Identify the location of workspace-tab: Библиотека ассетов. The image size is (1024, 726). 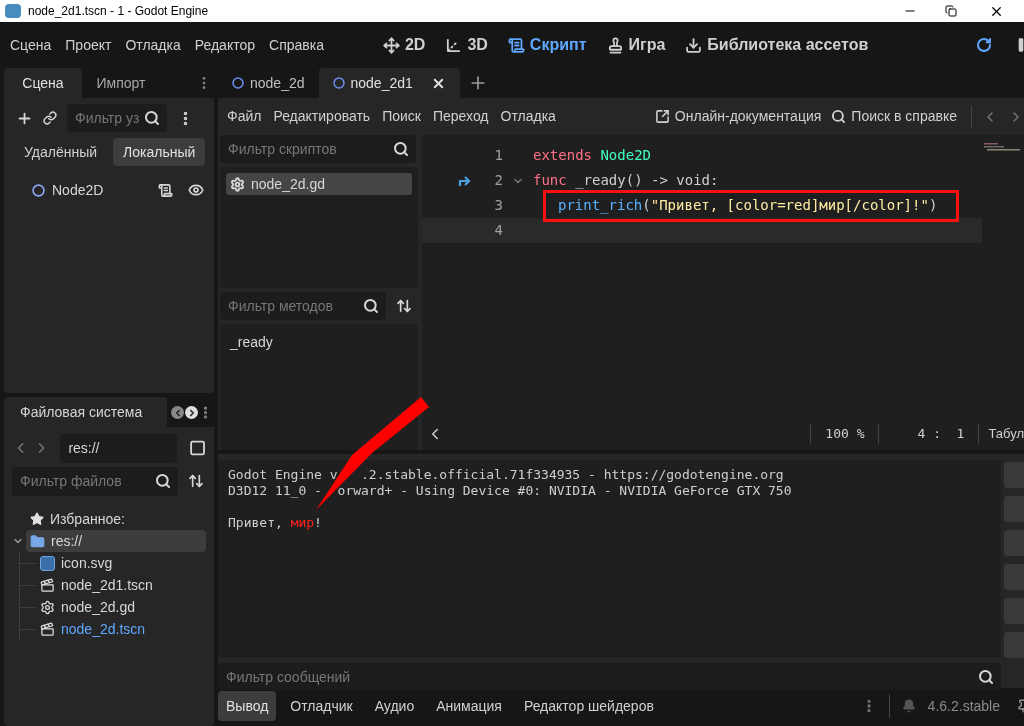
(777, 45).